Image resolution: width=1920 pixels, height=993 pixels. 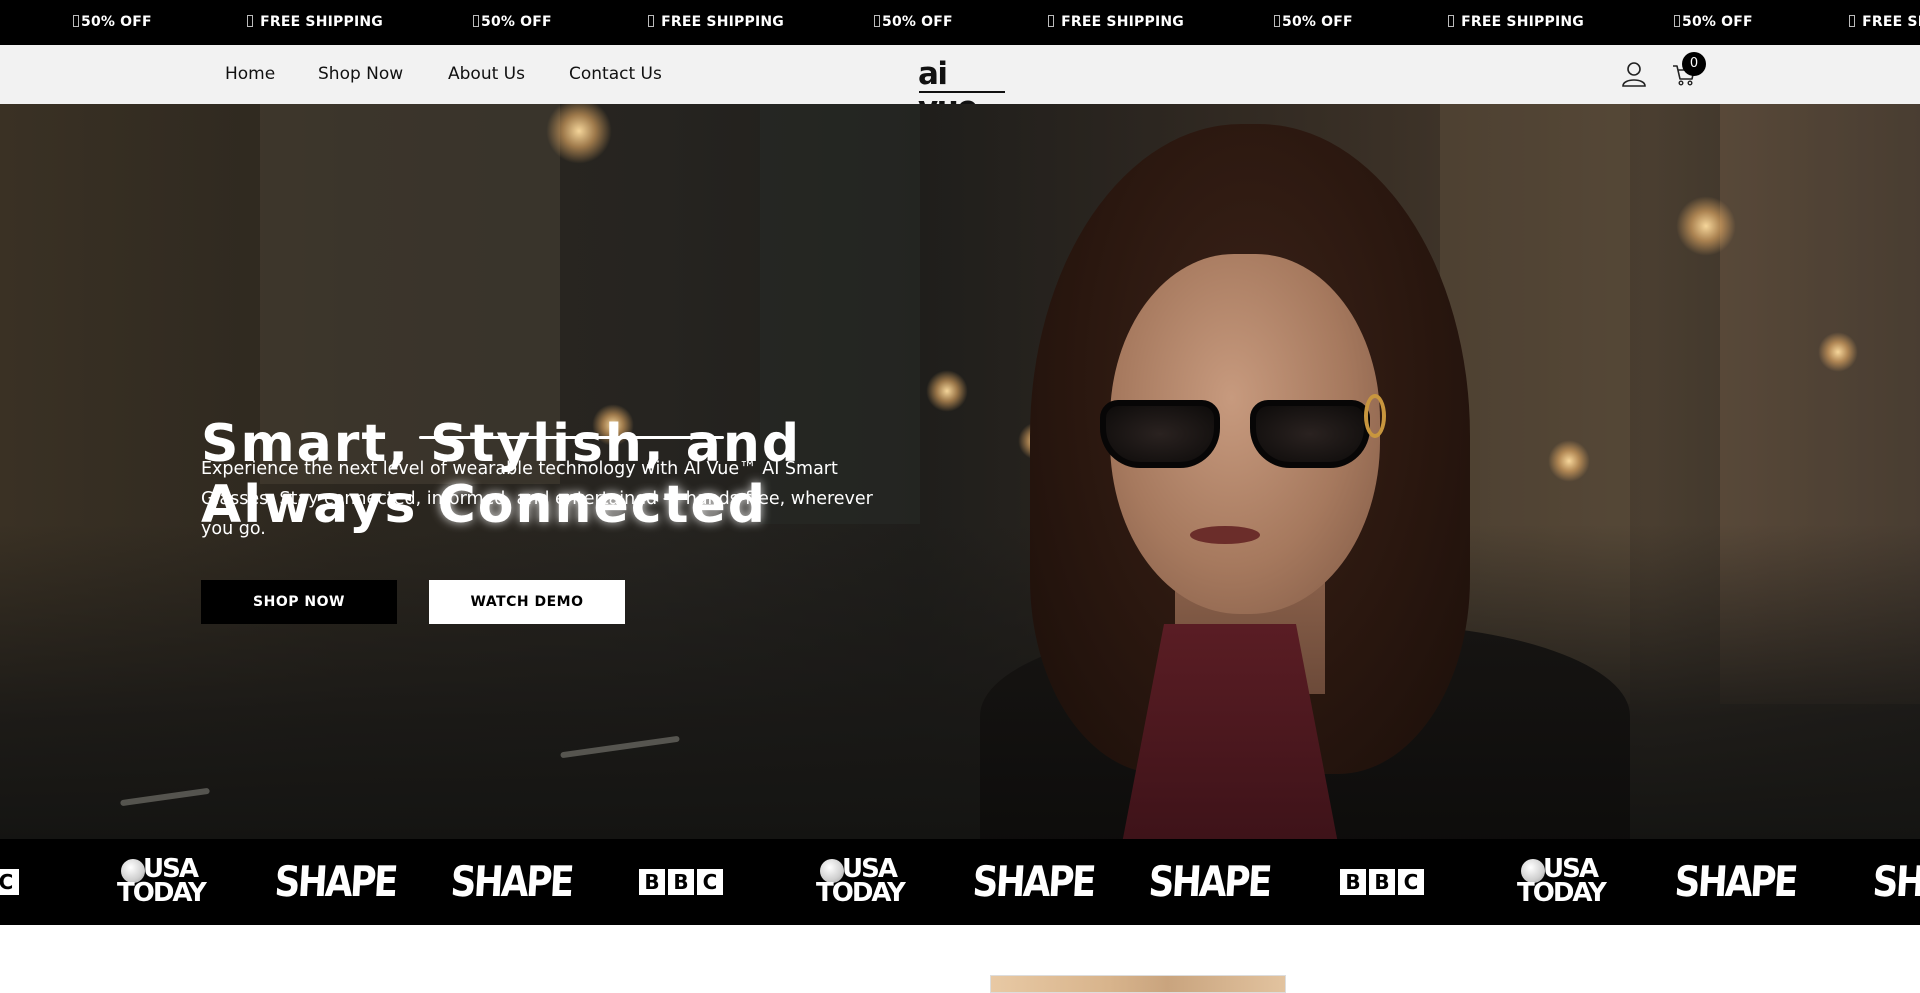 What do you see at coordinates (1375, 416) in the screenshot?
I see `model-earring` at bounding box center [1375, 416].